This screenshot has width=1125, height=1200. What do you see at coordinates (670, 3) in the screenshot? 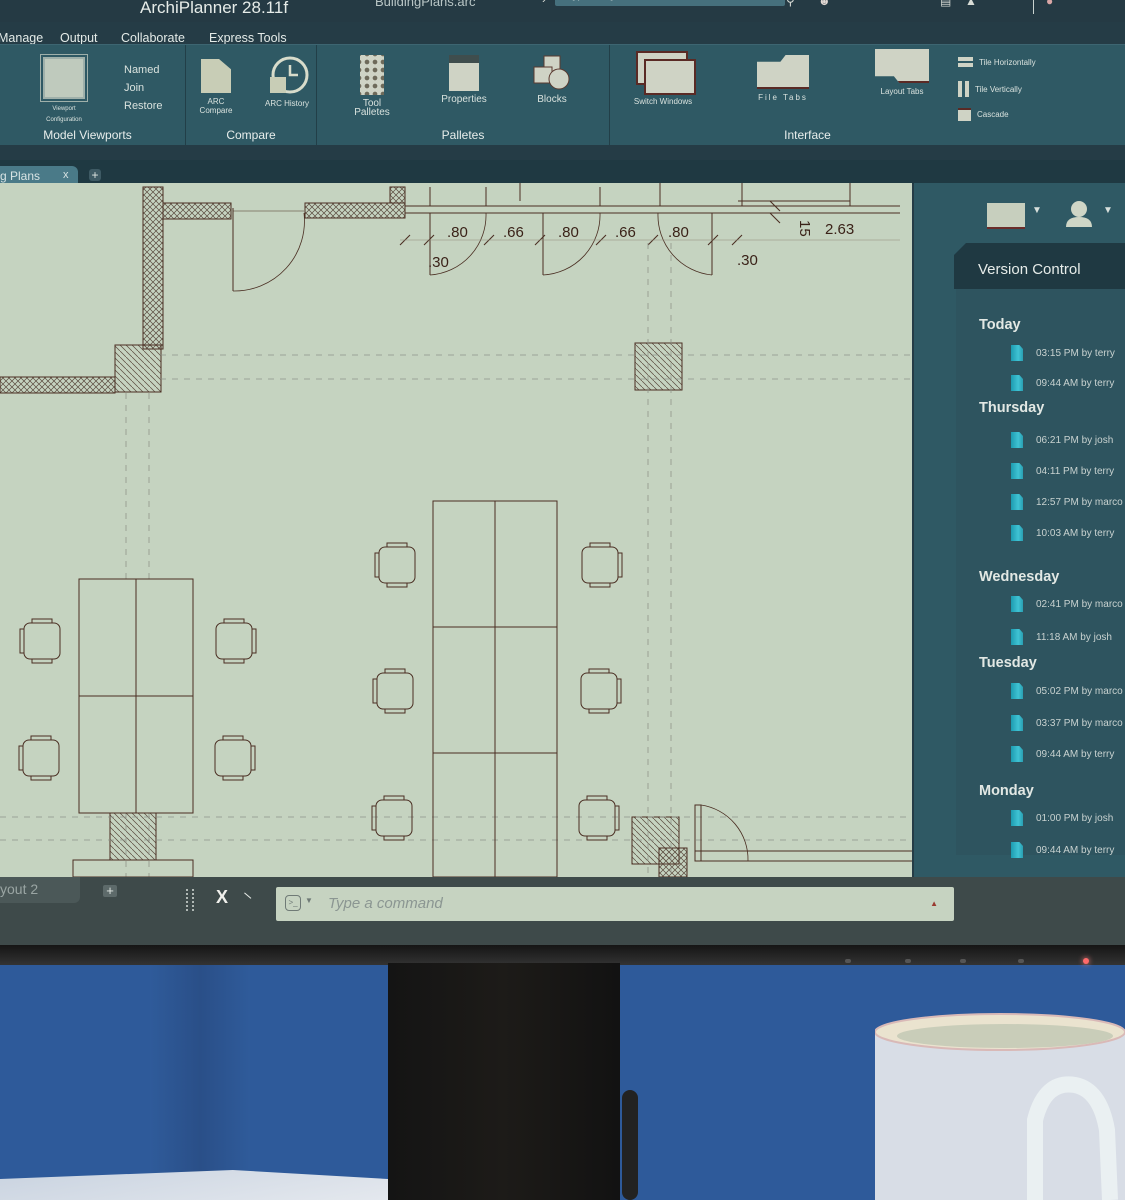
I see `keyword-search-input: Type a keyword` at bounding box center [670, 3].